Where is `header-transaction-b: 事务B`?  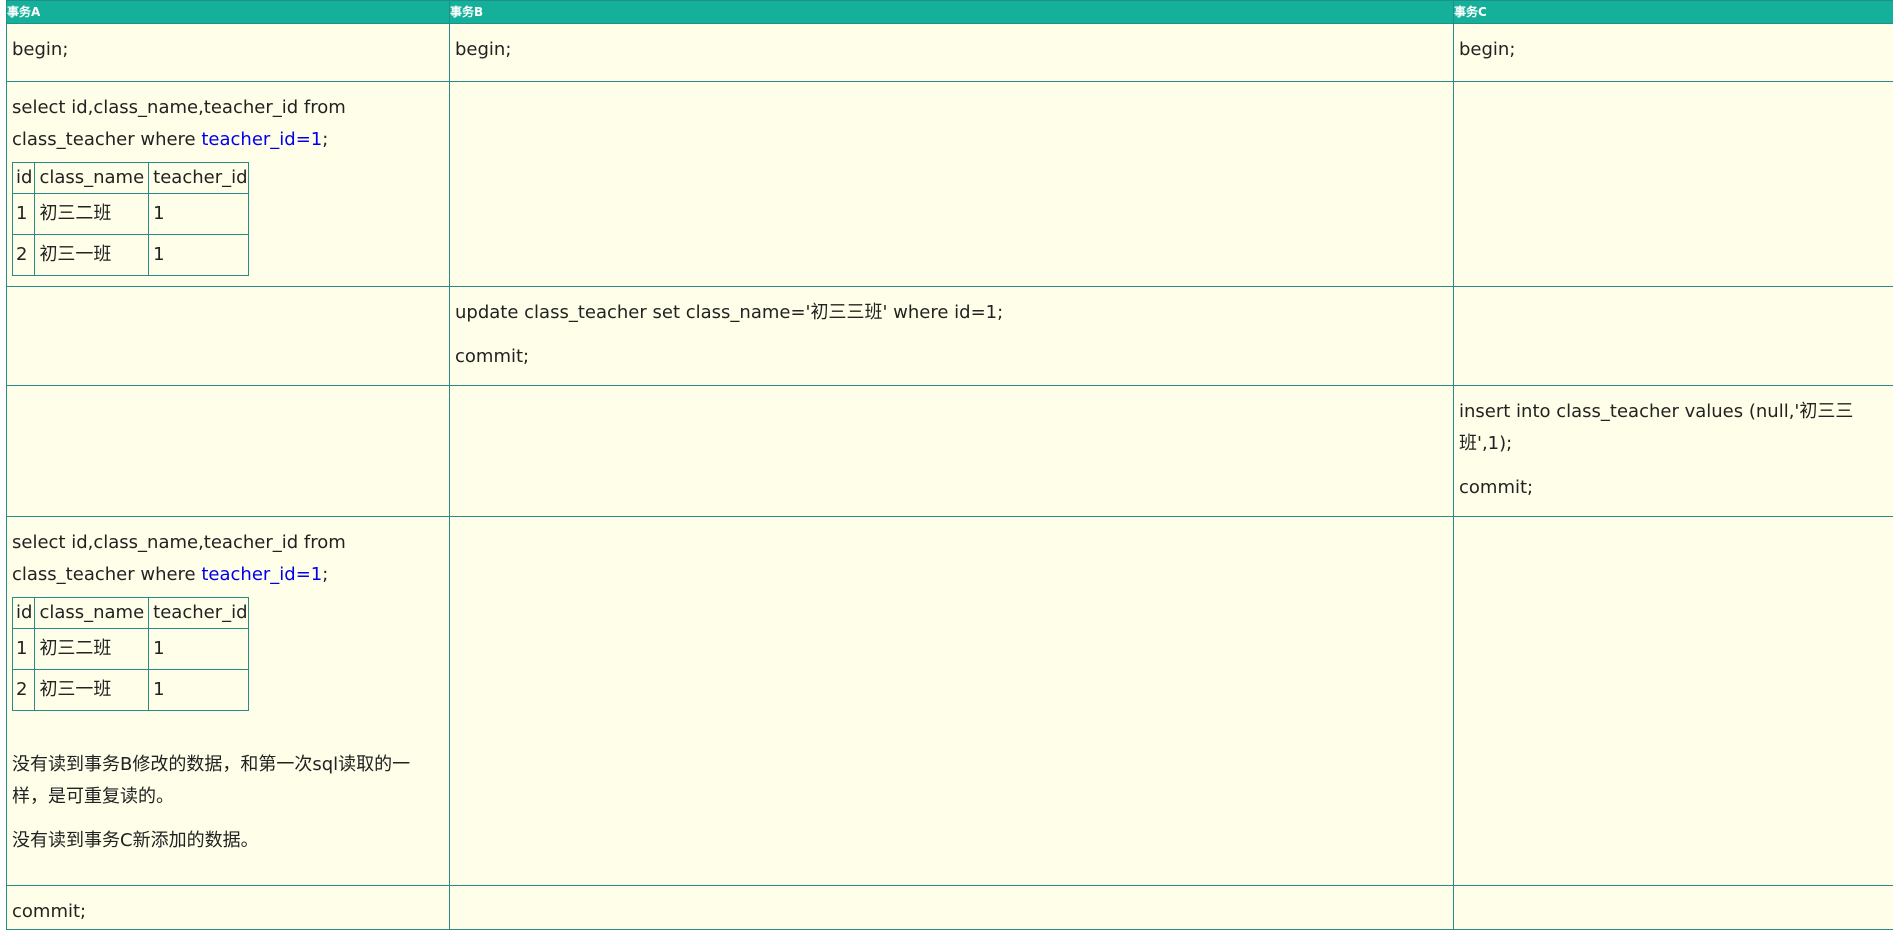
header-transaction-b: 事务B is located at coordinates (952, 12).